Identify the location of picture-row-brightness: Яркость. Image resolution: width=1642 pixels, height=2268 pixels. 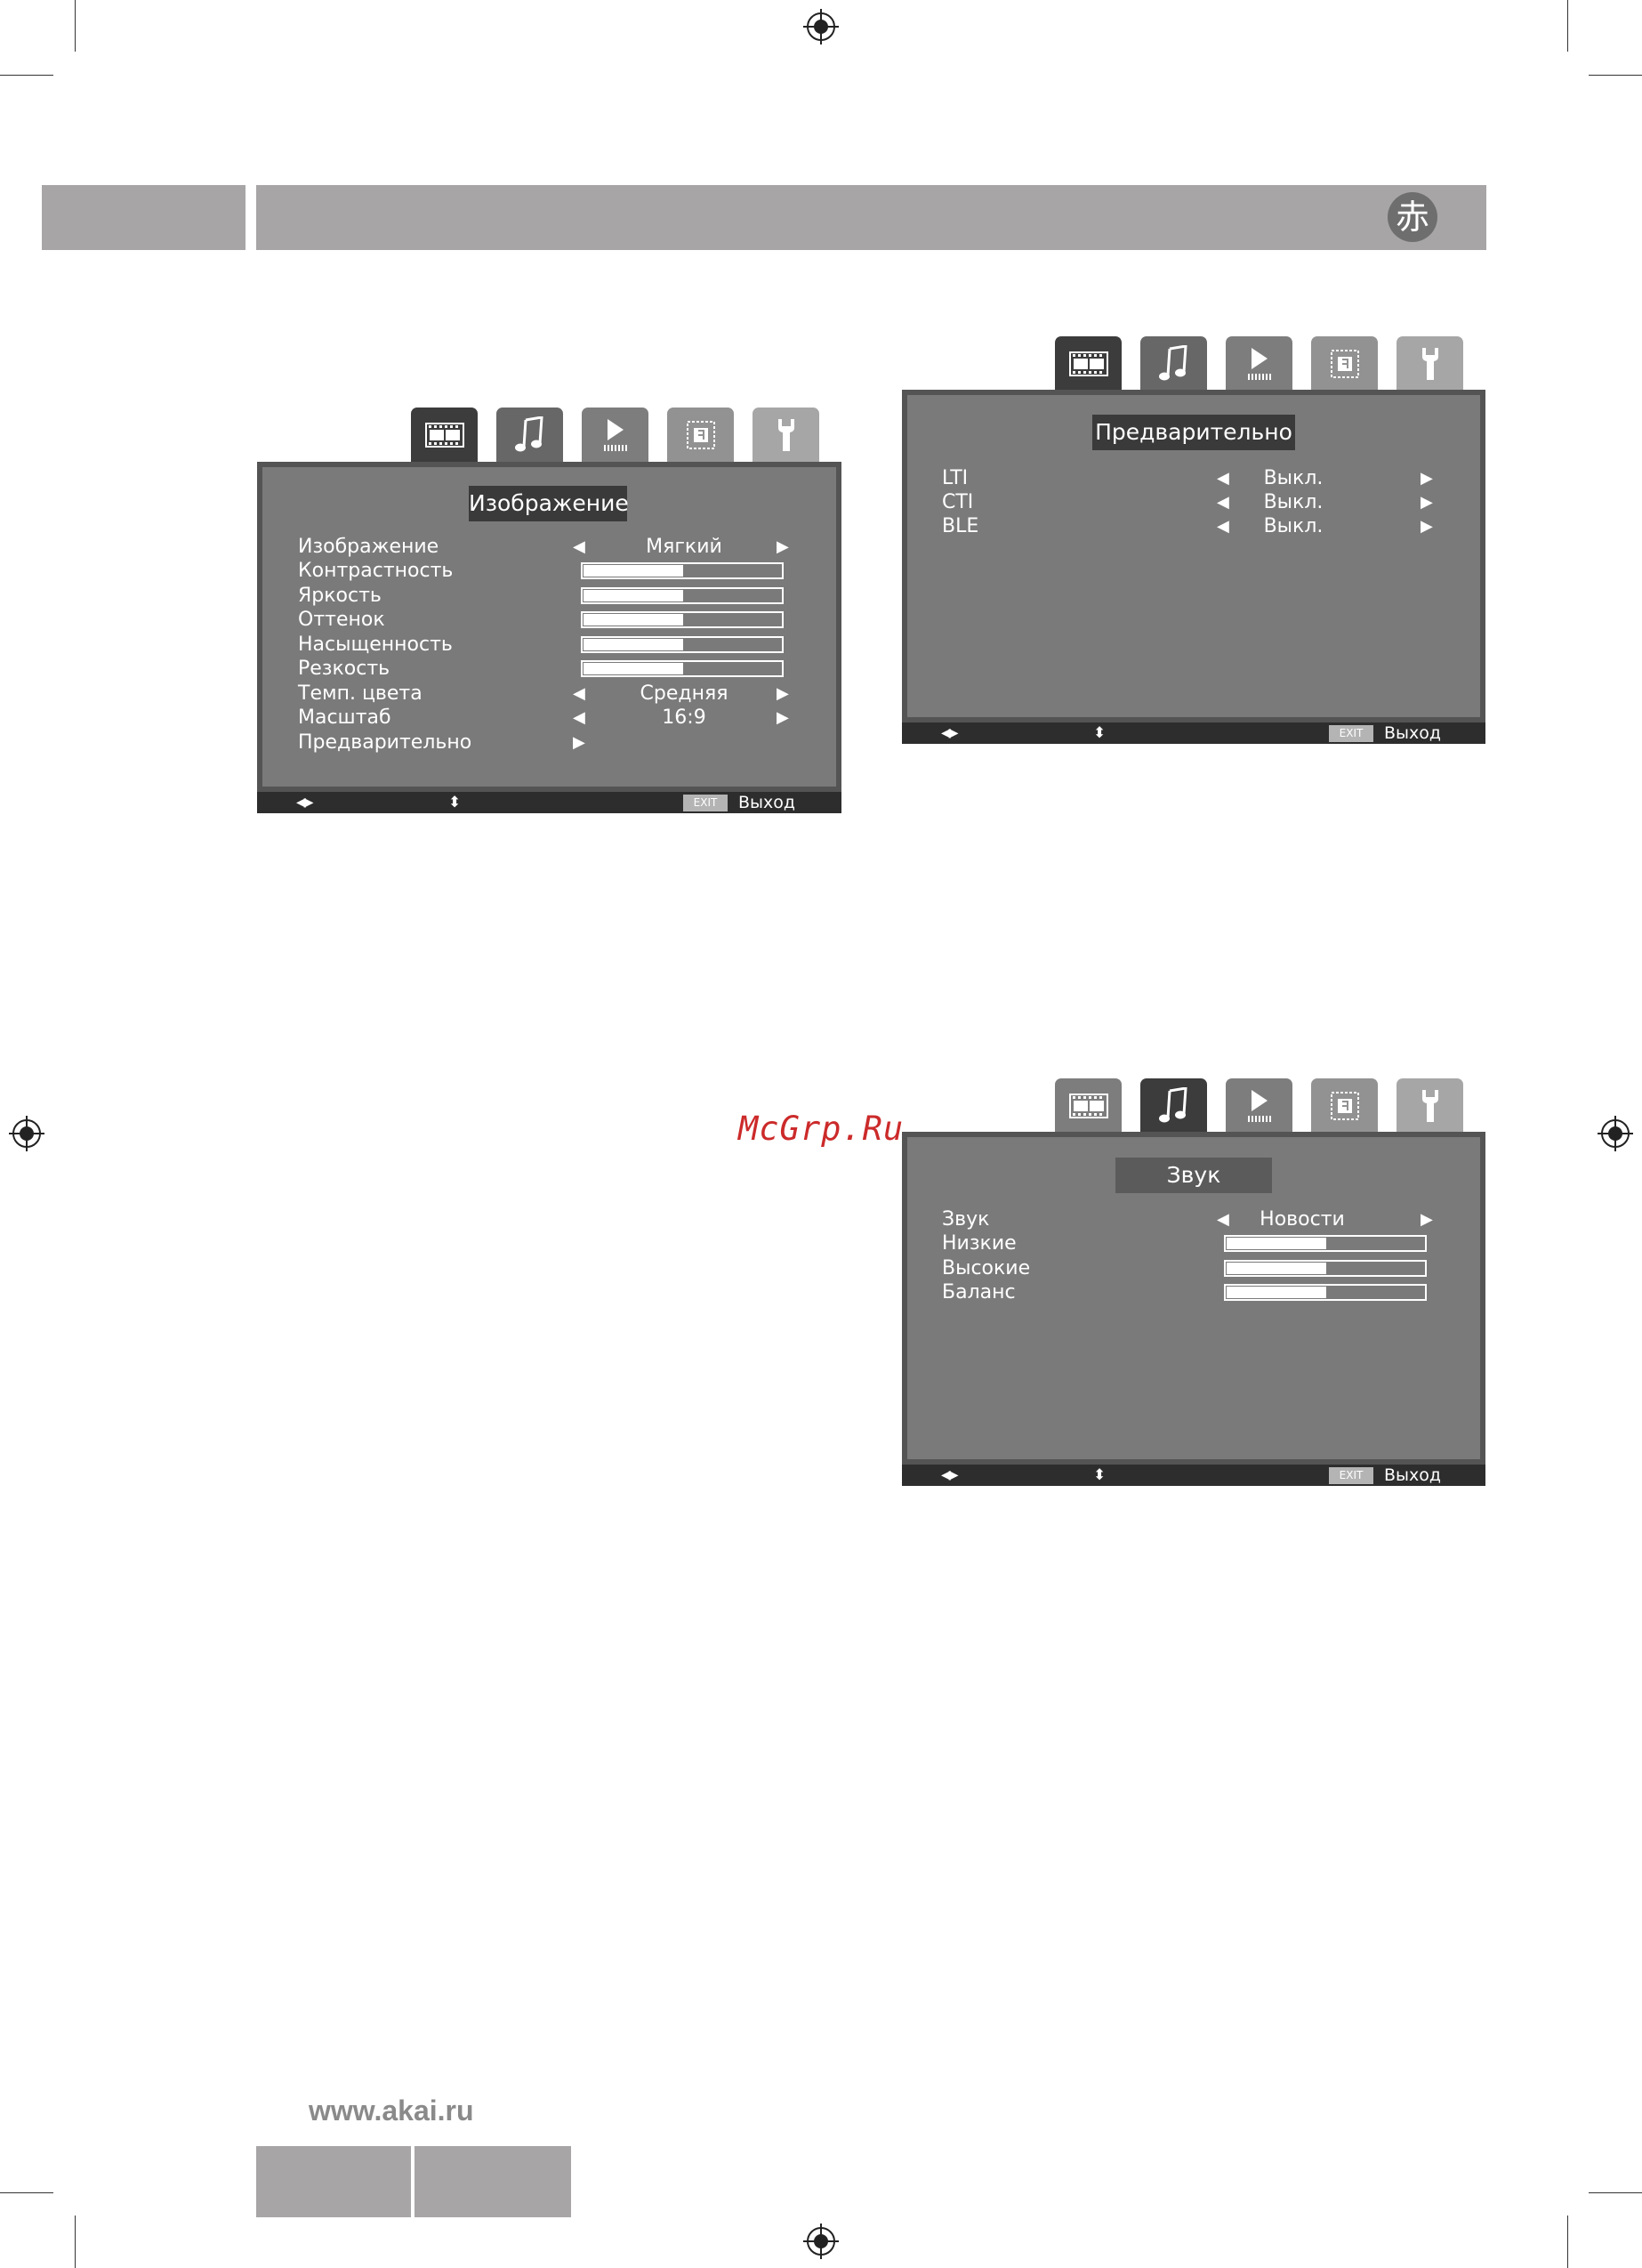
(549, 596).